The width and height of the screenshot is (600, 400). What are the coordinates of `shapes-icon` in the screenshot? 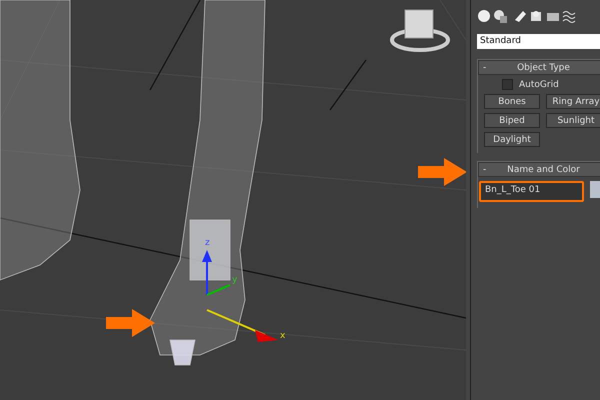 It's located at (500, 16).